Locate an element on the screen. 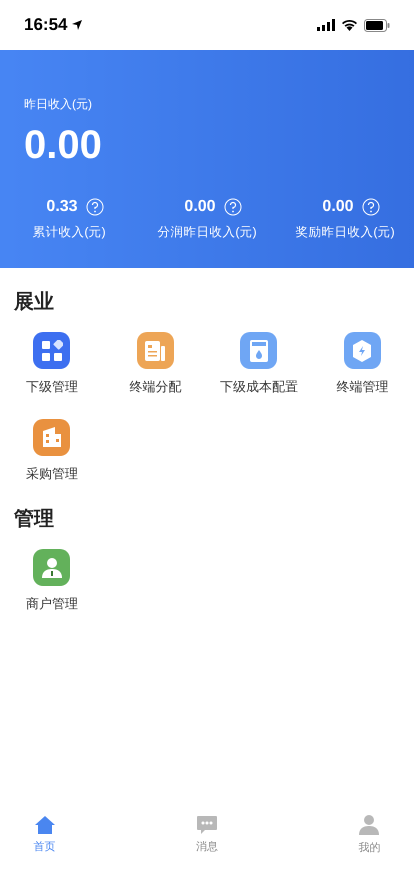  status-time: 16:54 is located at coordinates (46, 25).